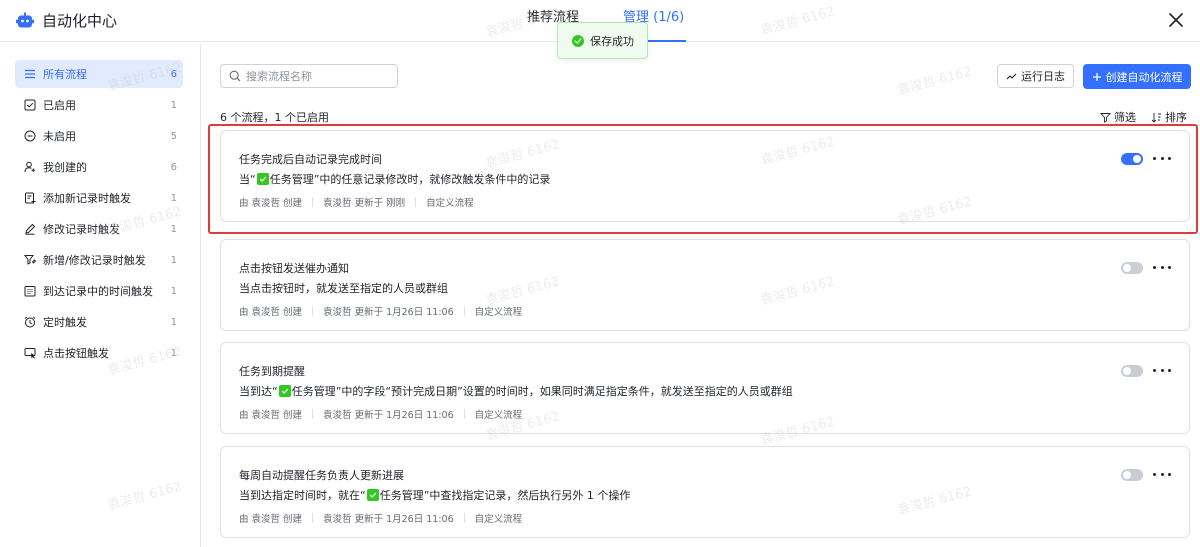 The height and width of the screenshot is (547, 1200). Describe the element at coordinates (1011, 76) in the screenshot. I see `trend-icon` at that location.